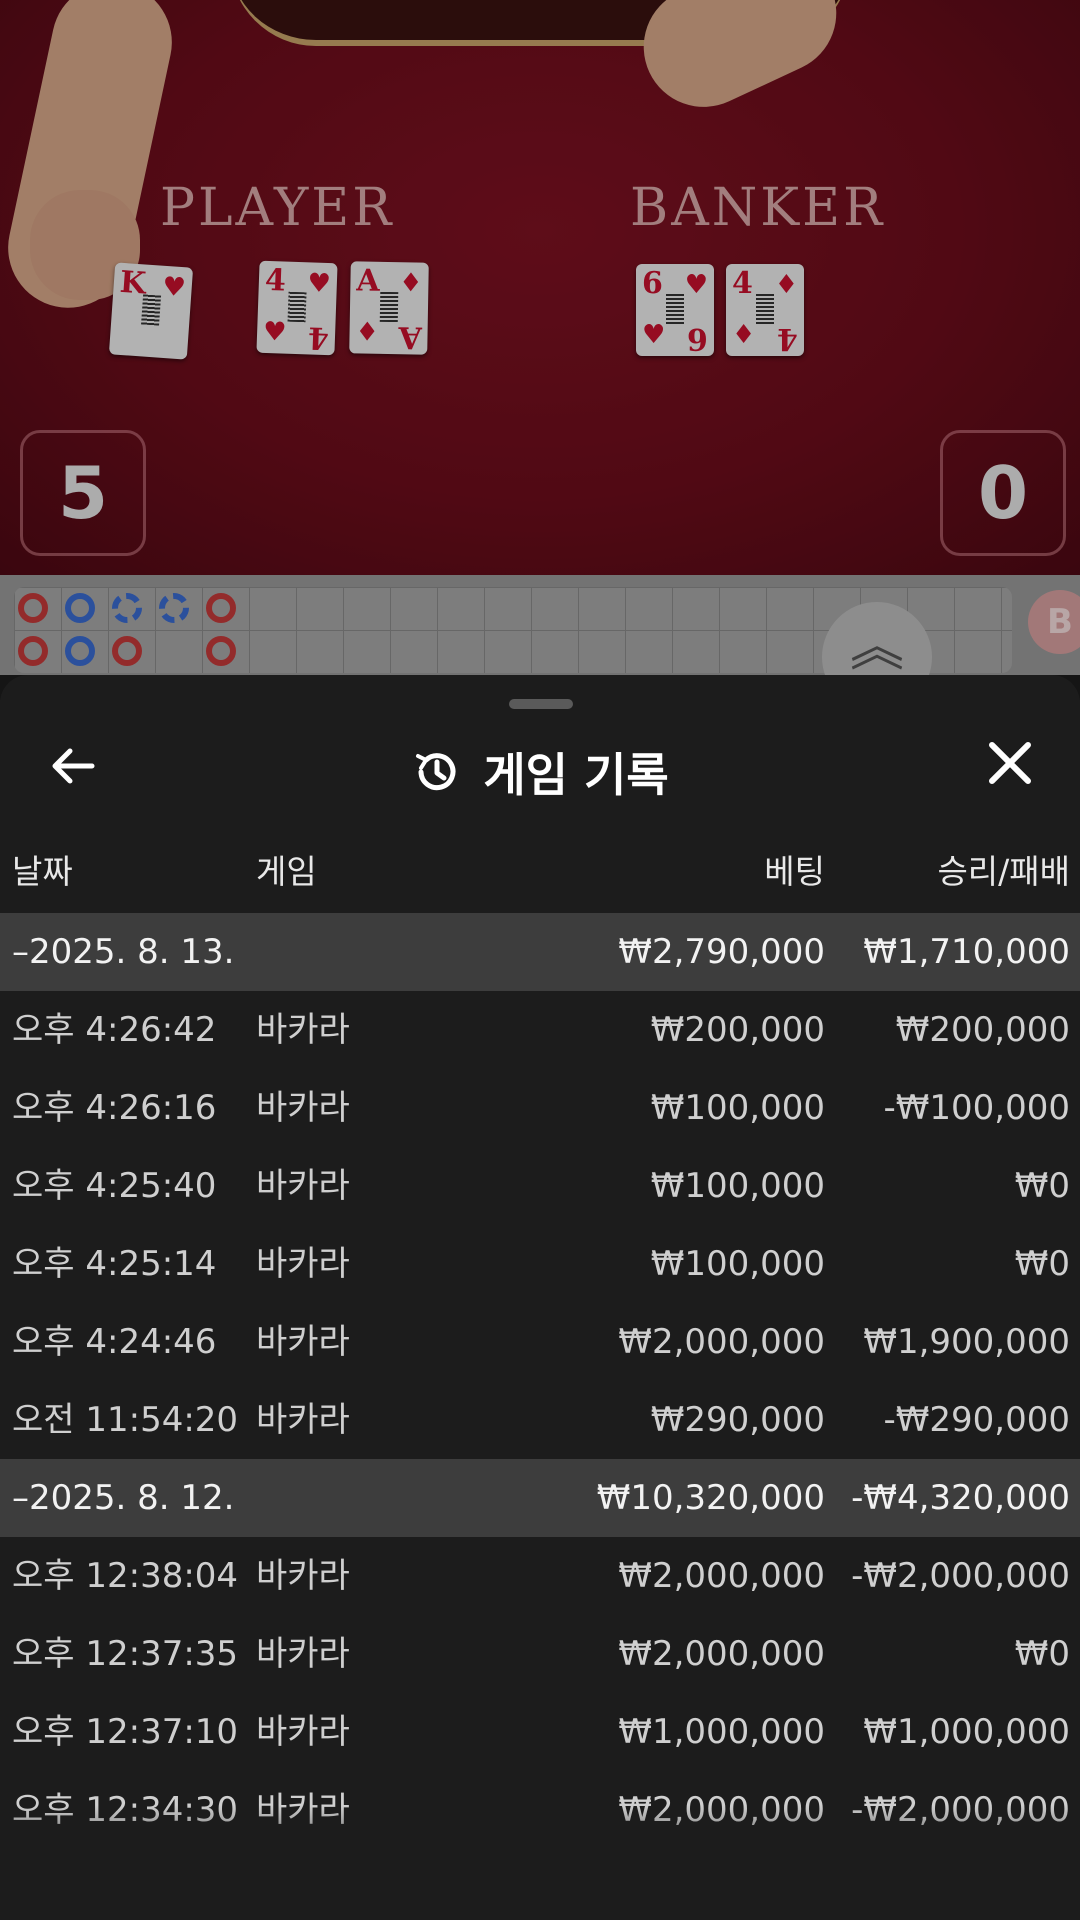 The image size is (1080, 1920). Describe the element at coordinates (540, 1420) in the screenshot. I see `history-row: 오전 11:54:20 바카라 ₩290,000 -₩290,000` at that location.